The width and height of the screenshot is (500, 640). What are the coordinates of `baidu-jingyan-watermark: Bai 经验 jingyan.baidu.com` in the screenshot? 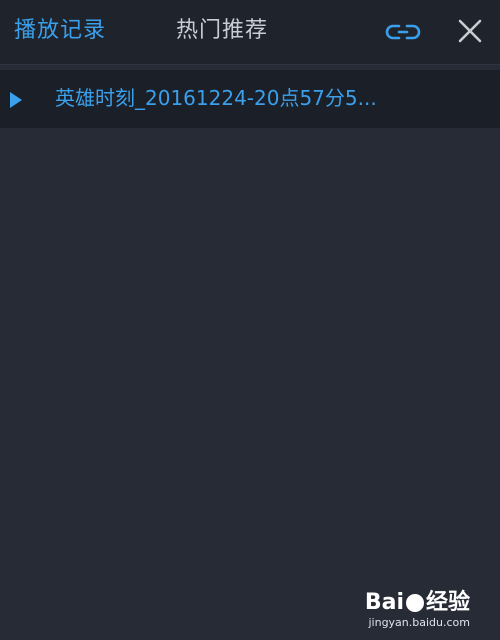 It's located at (417, 610).